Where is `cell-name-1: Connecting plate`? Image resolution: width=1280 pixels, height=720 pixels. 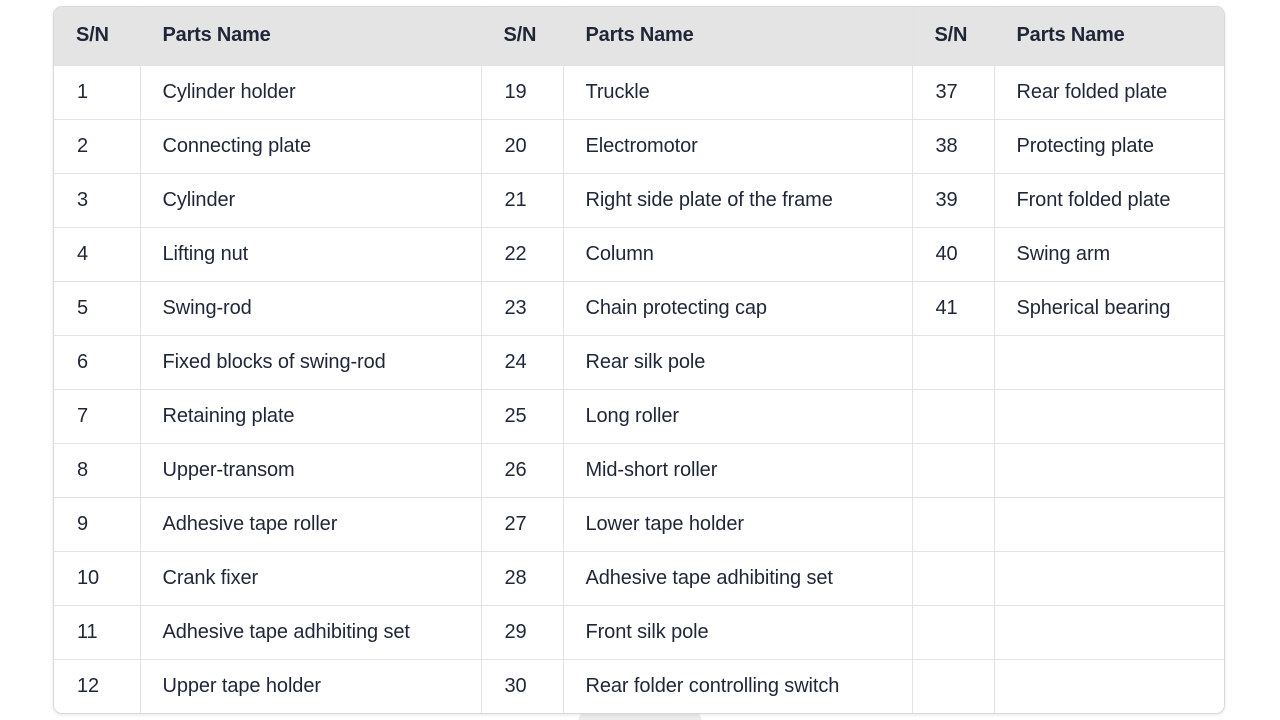 cell-name-1: Connecting plate is located at coordinates (311, 146).